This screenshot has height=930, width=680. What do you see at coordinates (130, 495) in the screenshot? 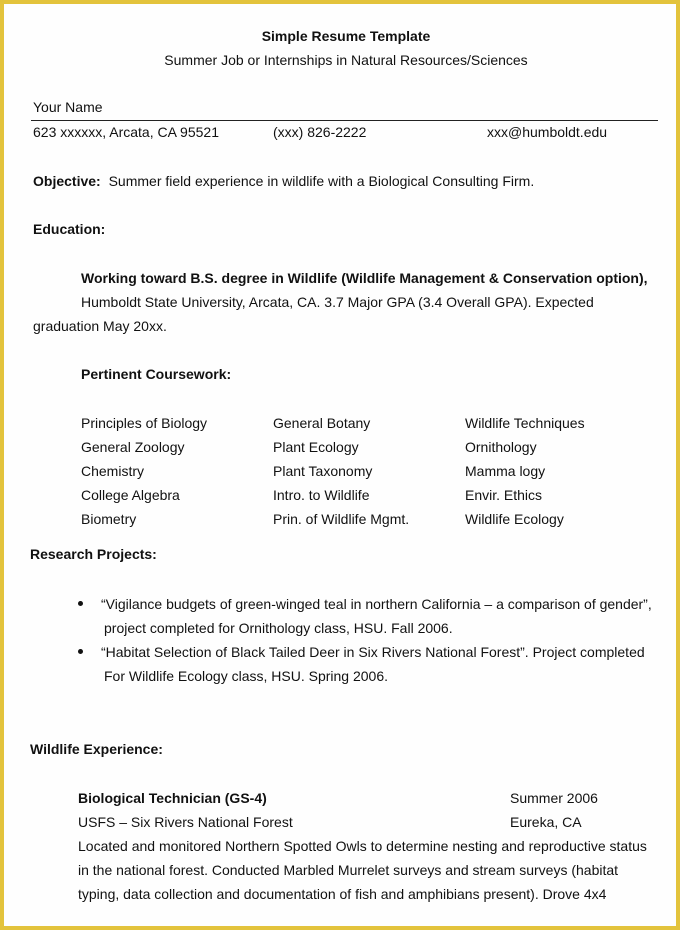
I see `course-item: College Algebra` at bounding box center [130, 495].